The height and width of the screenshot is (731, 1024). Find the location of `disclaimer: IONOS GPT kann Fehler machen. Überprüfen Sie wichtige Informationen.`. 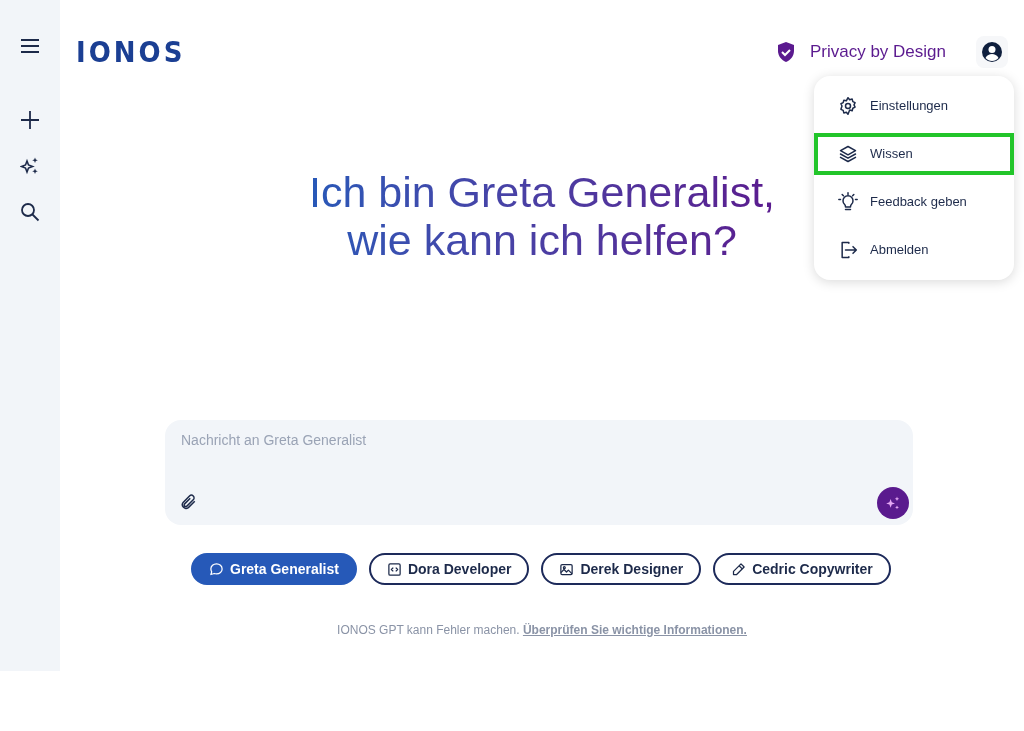

disclaimer: IONOS GPT kann Fehler machen. Überprüfen Sie wichtige Informationen. is located at coordinates (542, 630).